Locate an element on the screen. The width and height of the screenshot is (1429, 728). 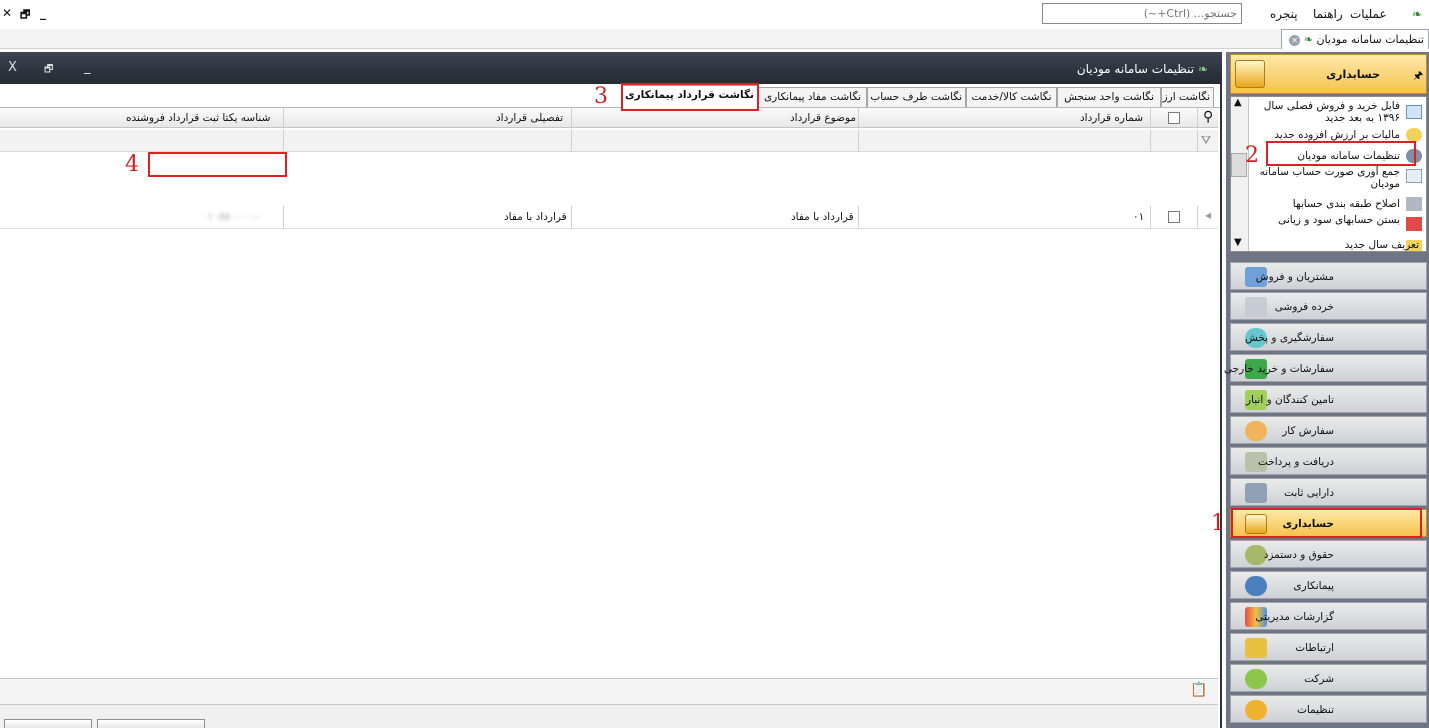
column-header-contract-detail: تفصیلی قرارداد is located at coordinates (529, 118).